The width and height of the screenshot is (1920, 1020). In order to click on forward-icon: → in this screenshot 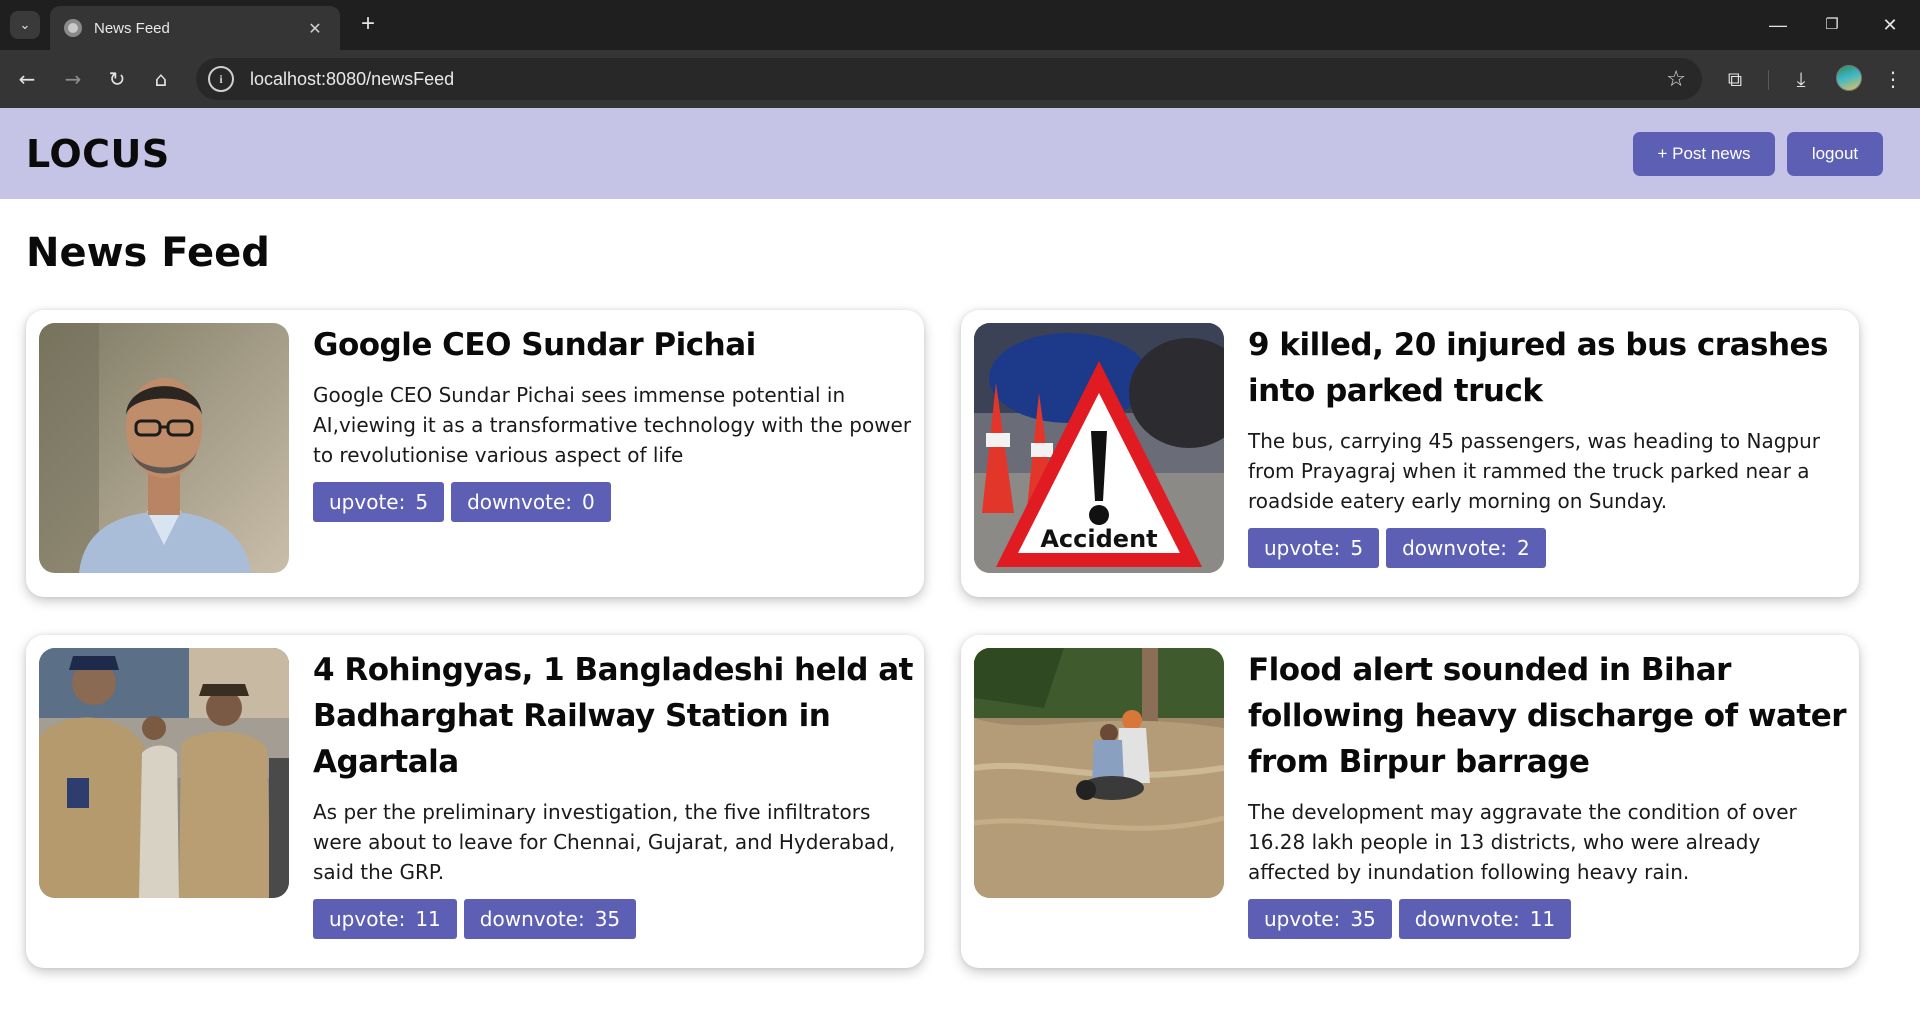, I will do `click(73, 79)`.